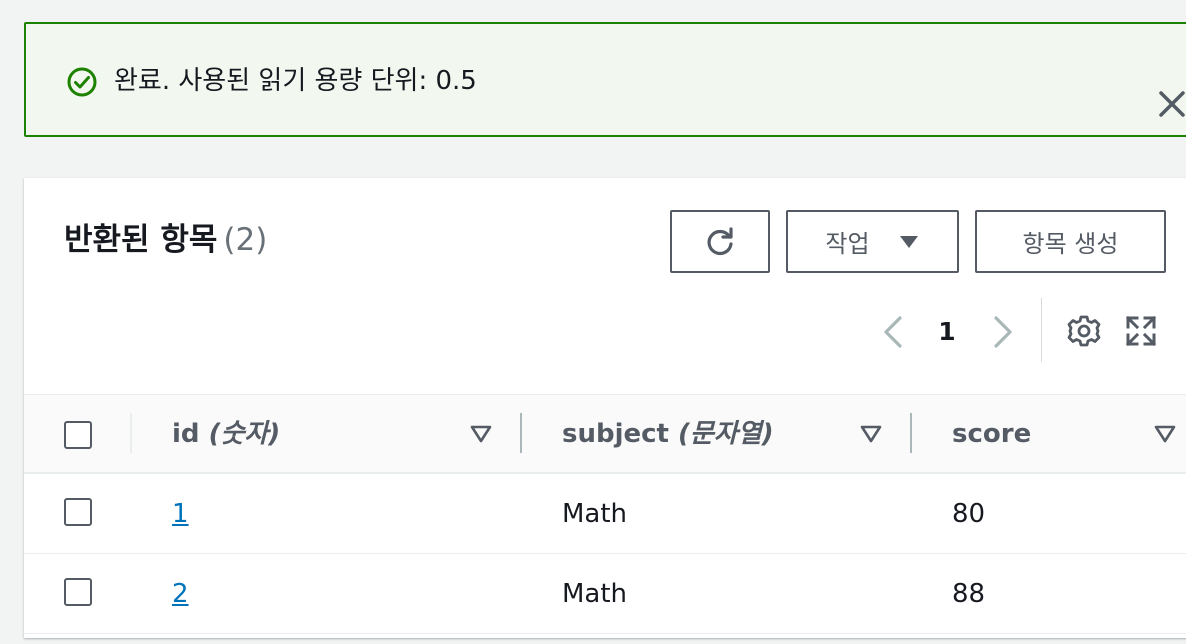 The width and height of the screenshot is (1186, 644). I want to click on table-header: id (숫자) subject (문자열) score, so click(605, 434).